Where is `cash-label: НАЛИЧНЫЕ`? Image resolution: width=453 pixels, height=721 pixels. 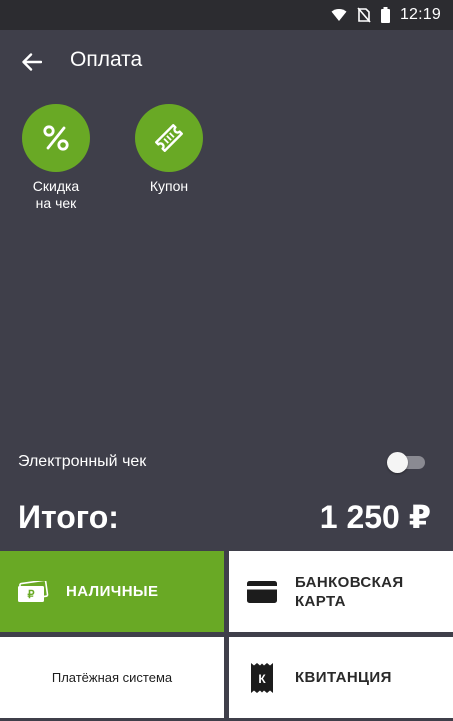 cash-label: НАЛИЧНЫЕ is located at coordinates (112, 591).